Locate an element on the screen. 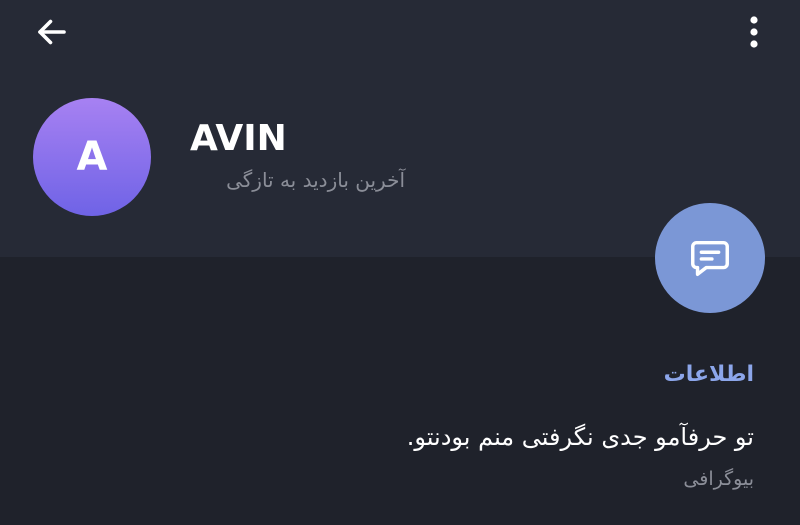  more-options-button is located at coordinates (754, 32).